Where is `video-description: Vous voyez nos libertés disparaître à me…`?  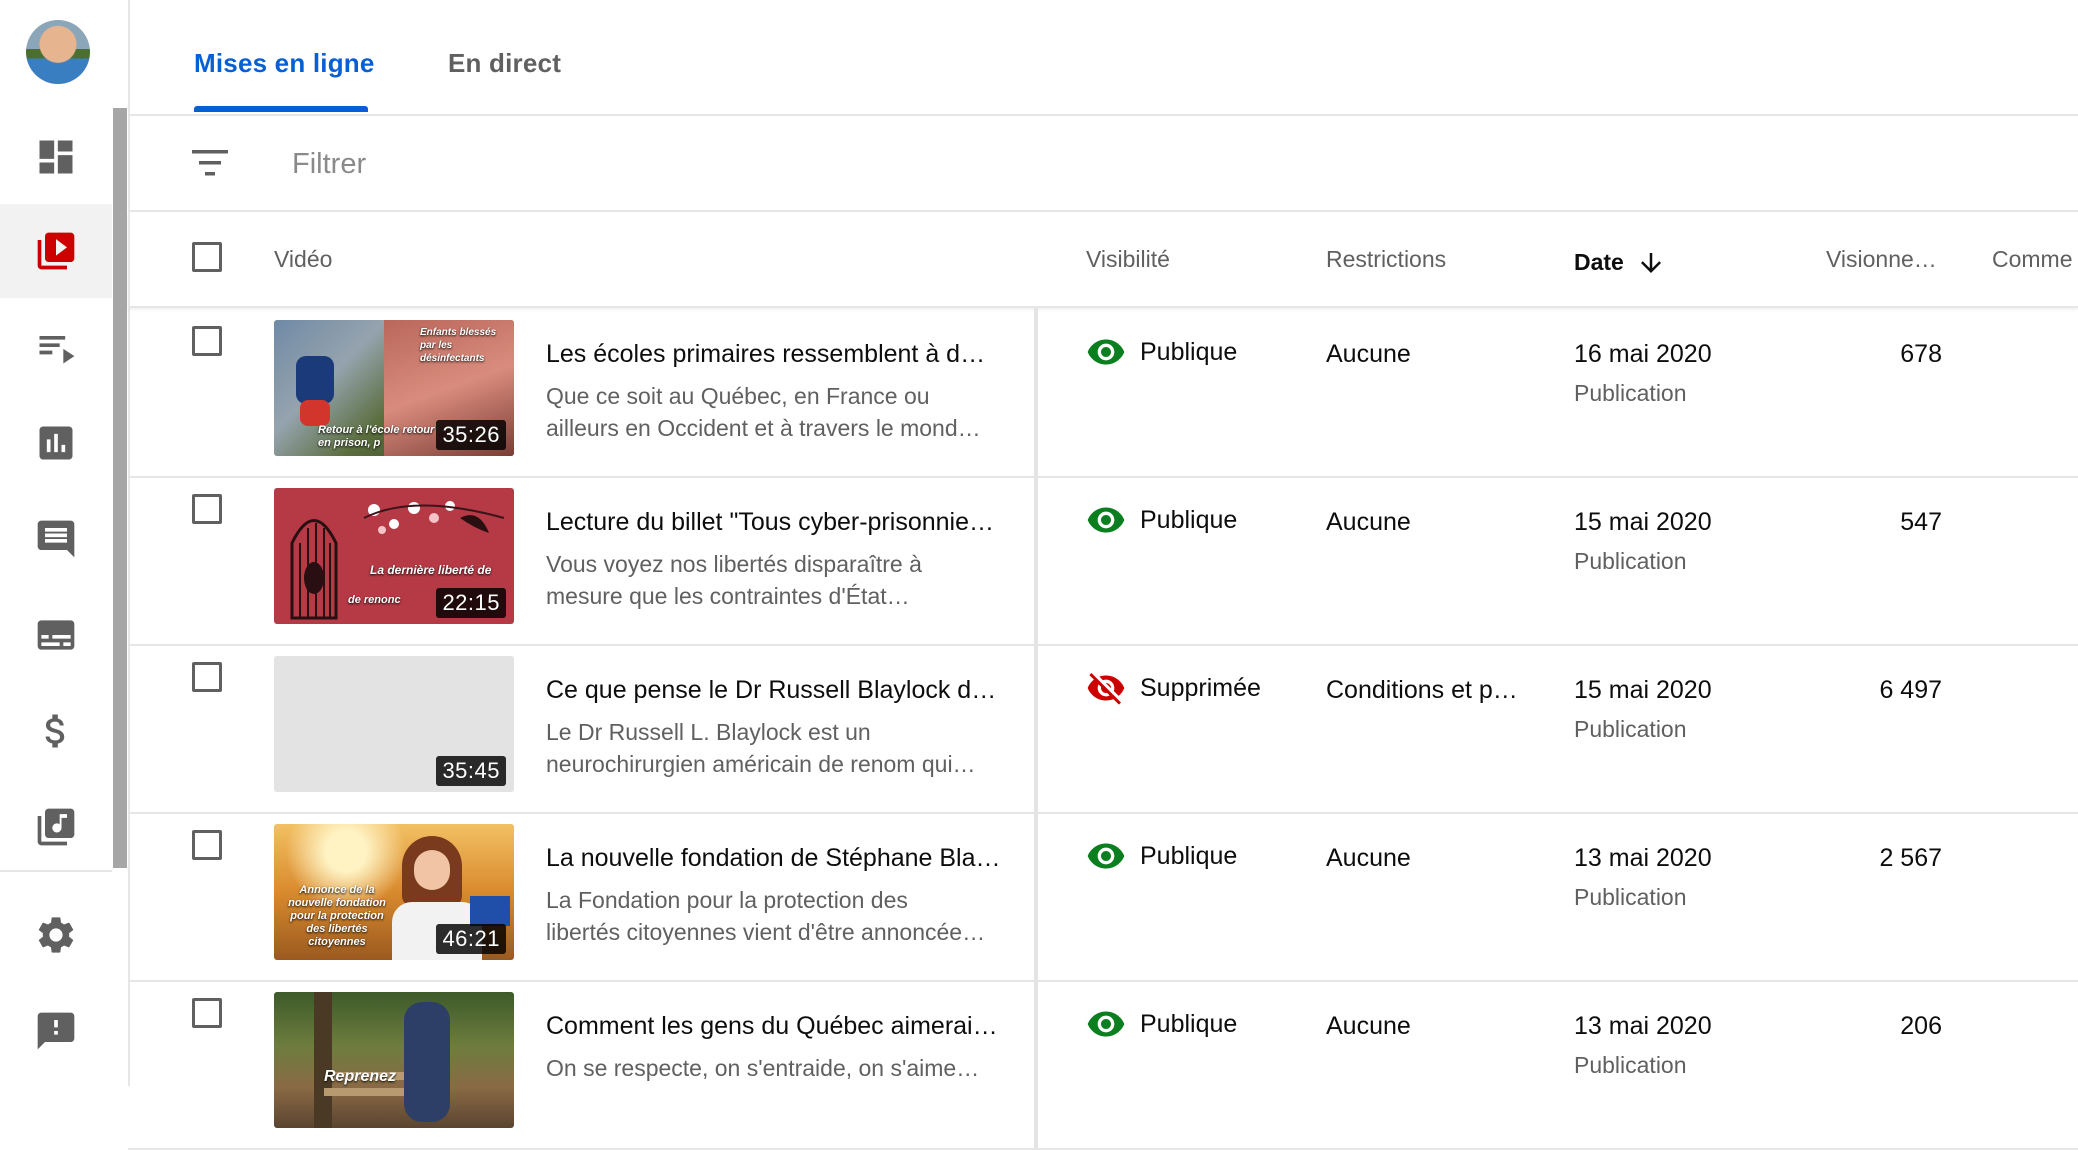 video-description: Vous voyez nos libertés disparaître à me… is located at coordinates (781, 580).